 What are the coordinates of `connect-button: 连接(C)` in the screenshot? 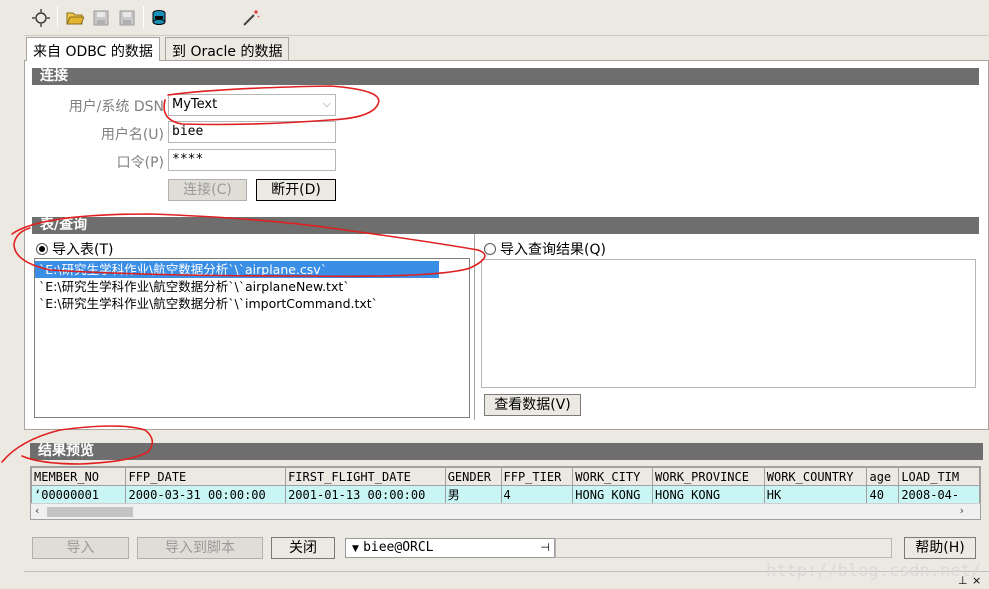 It's located at (207, 190).